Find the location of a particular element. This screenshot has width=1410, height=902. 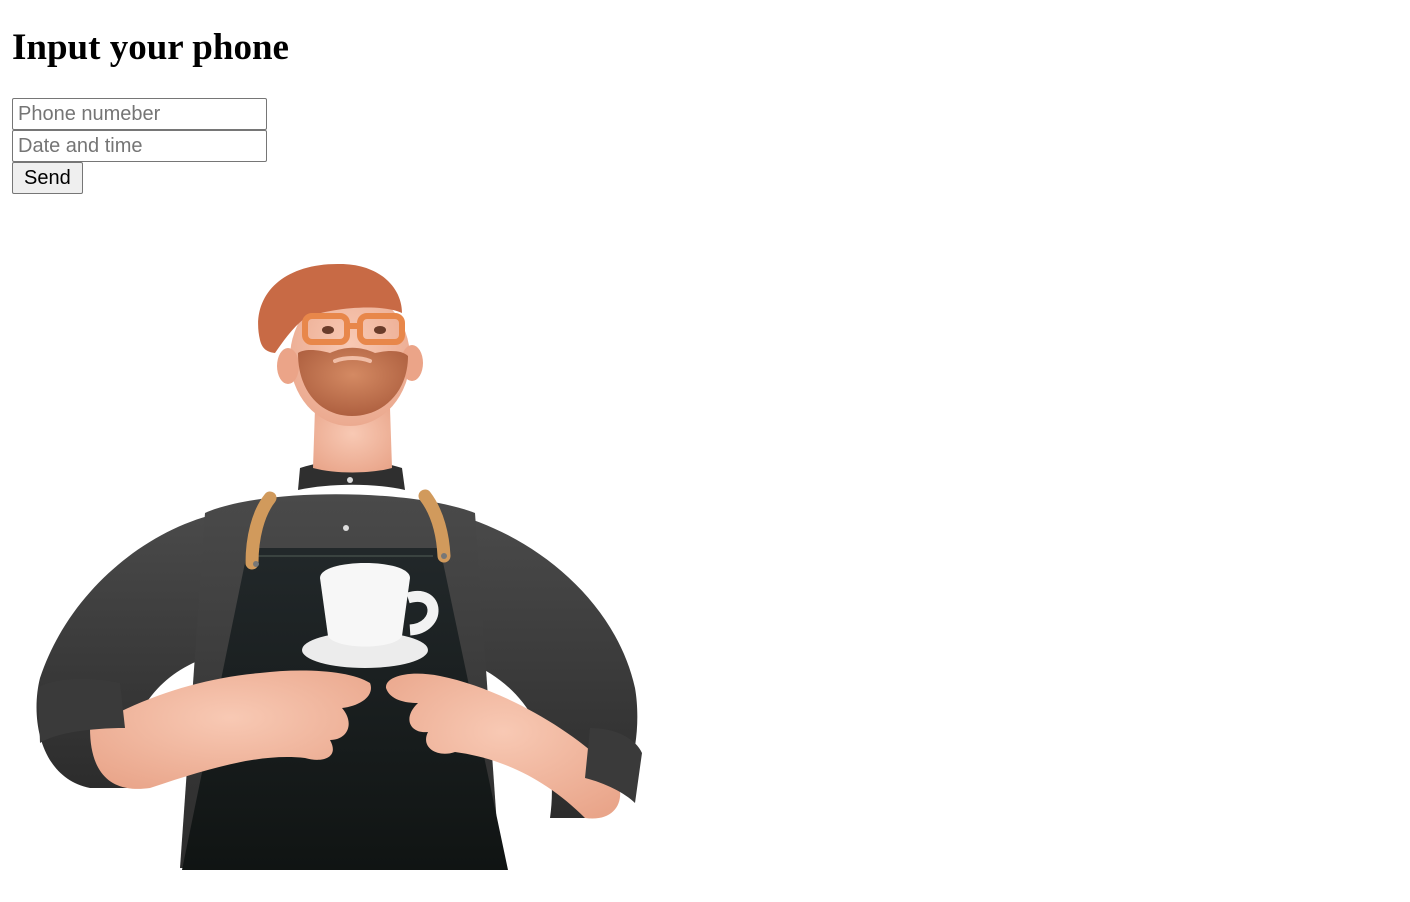

page-title: Input your phone is located at coordinates (150, 47).